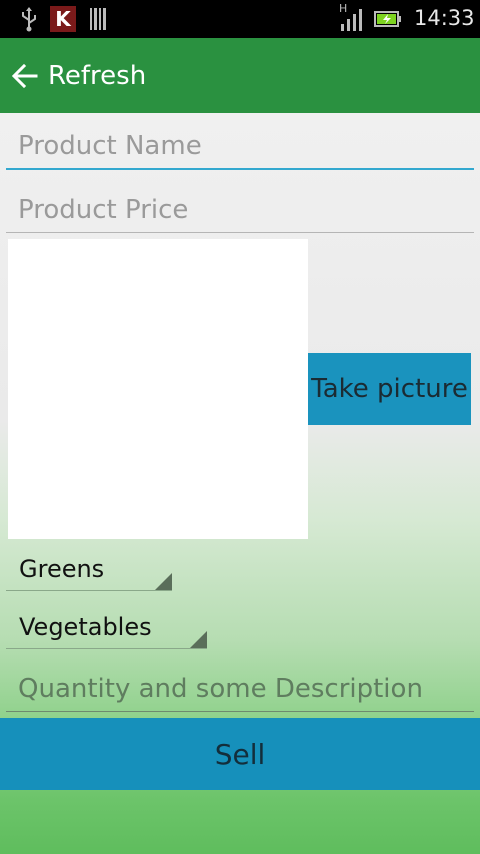  Describe the element at coordinates (85, 627) in the screenshot. I see `subcategory-selected: Vegetables` at that location.